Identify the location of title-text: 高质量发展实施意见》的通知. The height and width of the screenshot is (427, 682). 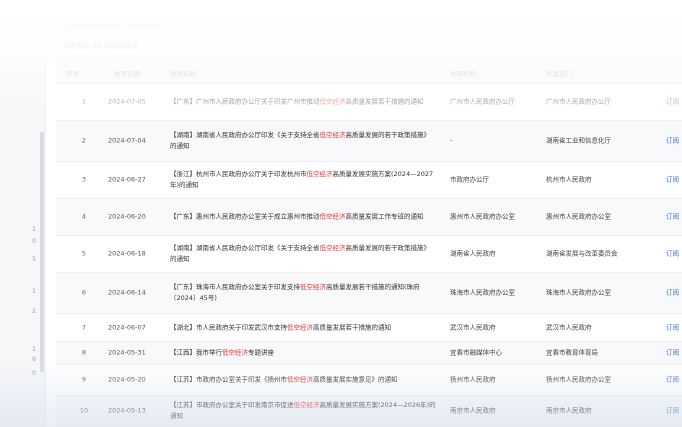
(355, 379).